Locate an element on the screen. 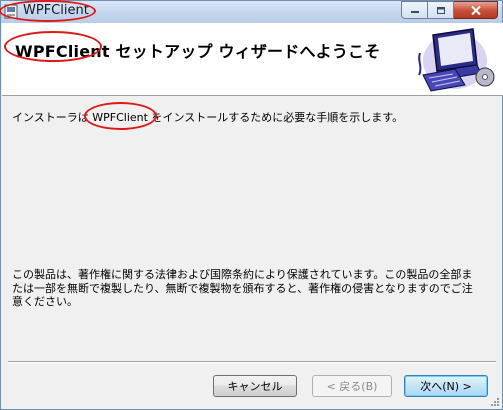 The image size is (503, 410). close-icon is located at coordinates (475, 10).